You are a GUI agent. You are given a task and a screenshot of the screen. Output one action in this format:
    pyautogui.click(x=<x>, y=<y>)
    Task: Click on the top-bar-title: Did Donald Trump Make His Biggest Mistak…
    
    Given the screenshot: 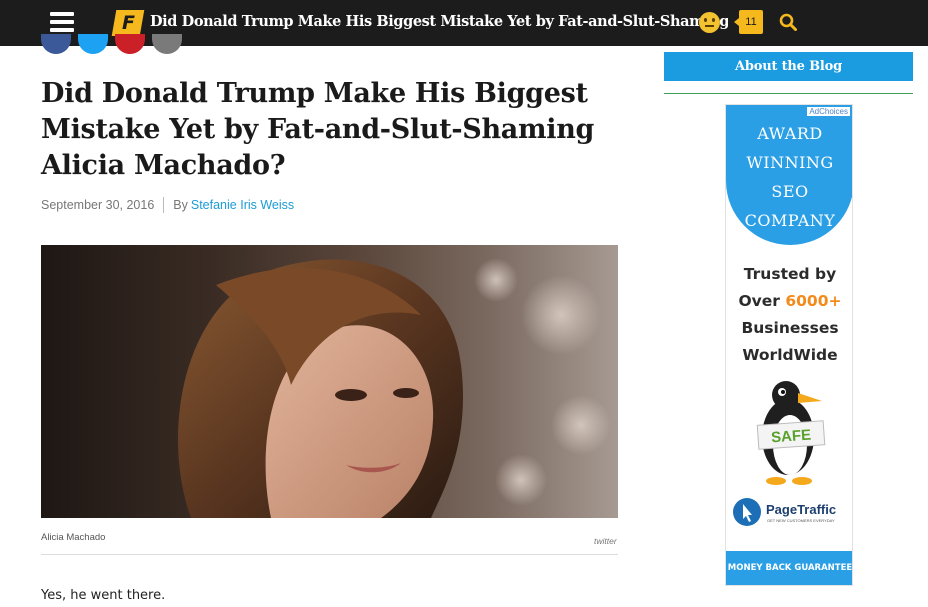 What is the action you would take?
    pyautogui.click(x=439, y=21)
    